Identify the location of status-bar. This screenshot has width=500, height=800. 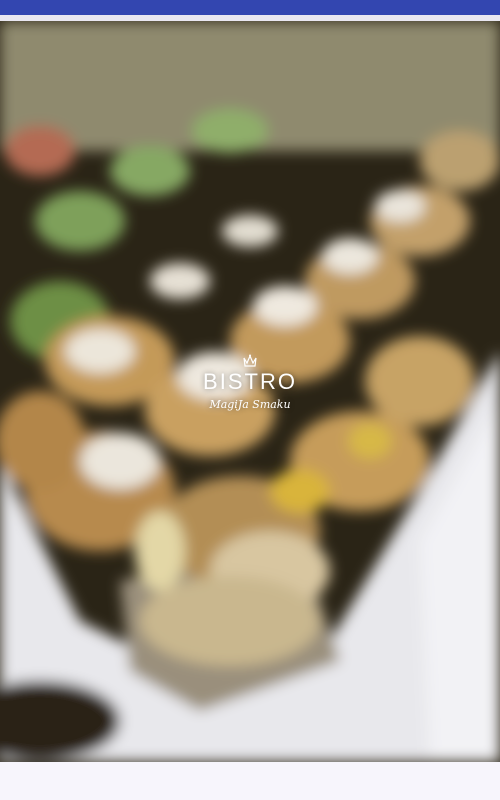
(250, 7).